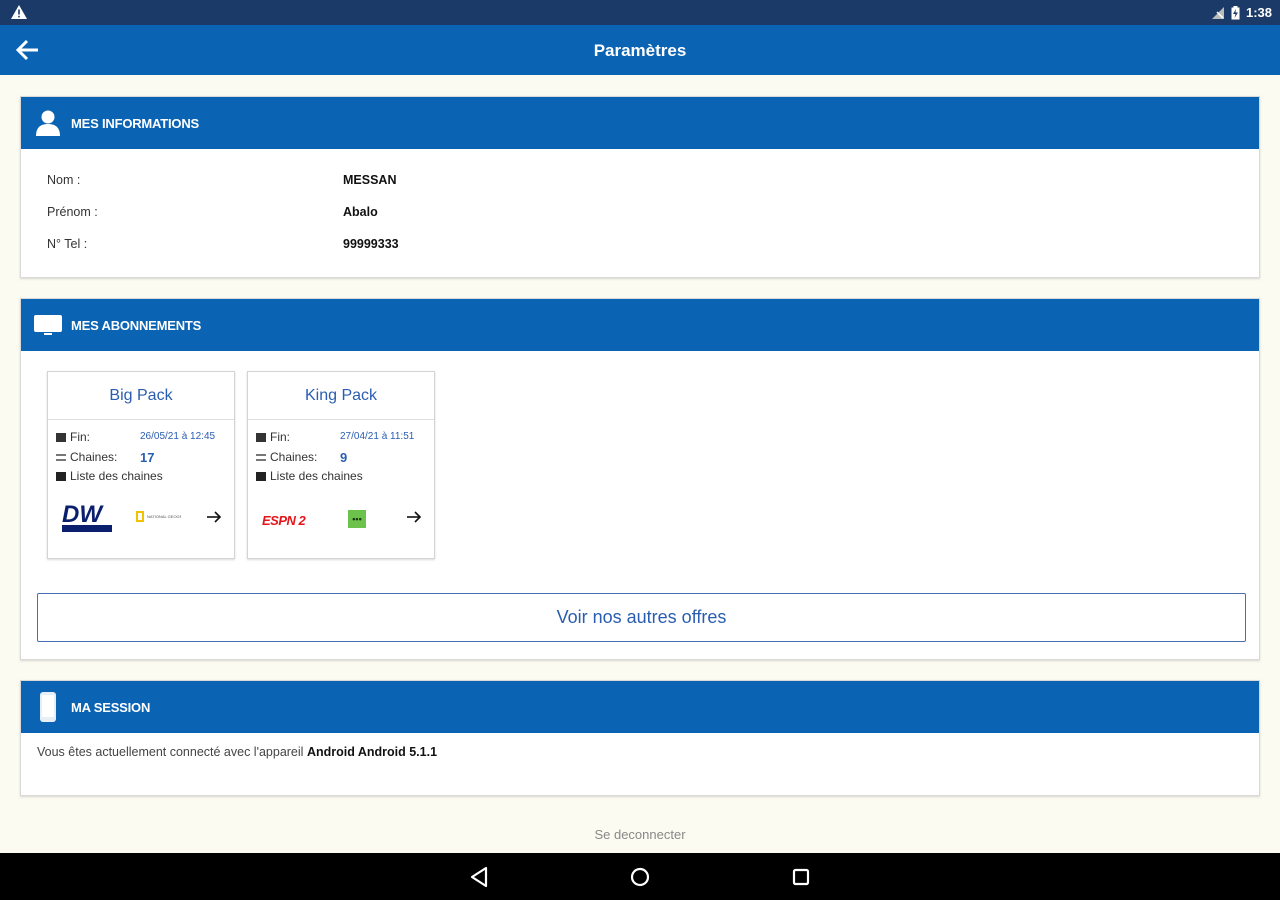 This screenshot has height=900, width=1280. What do you see at coordinates (64, 180) in the screenshot?
I see `info-label: Nom :` at bounding box center [64, 180].